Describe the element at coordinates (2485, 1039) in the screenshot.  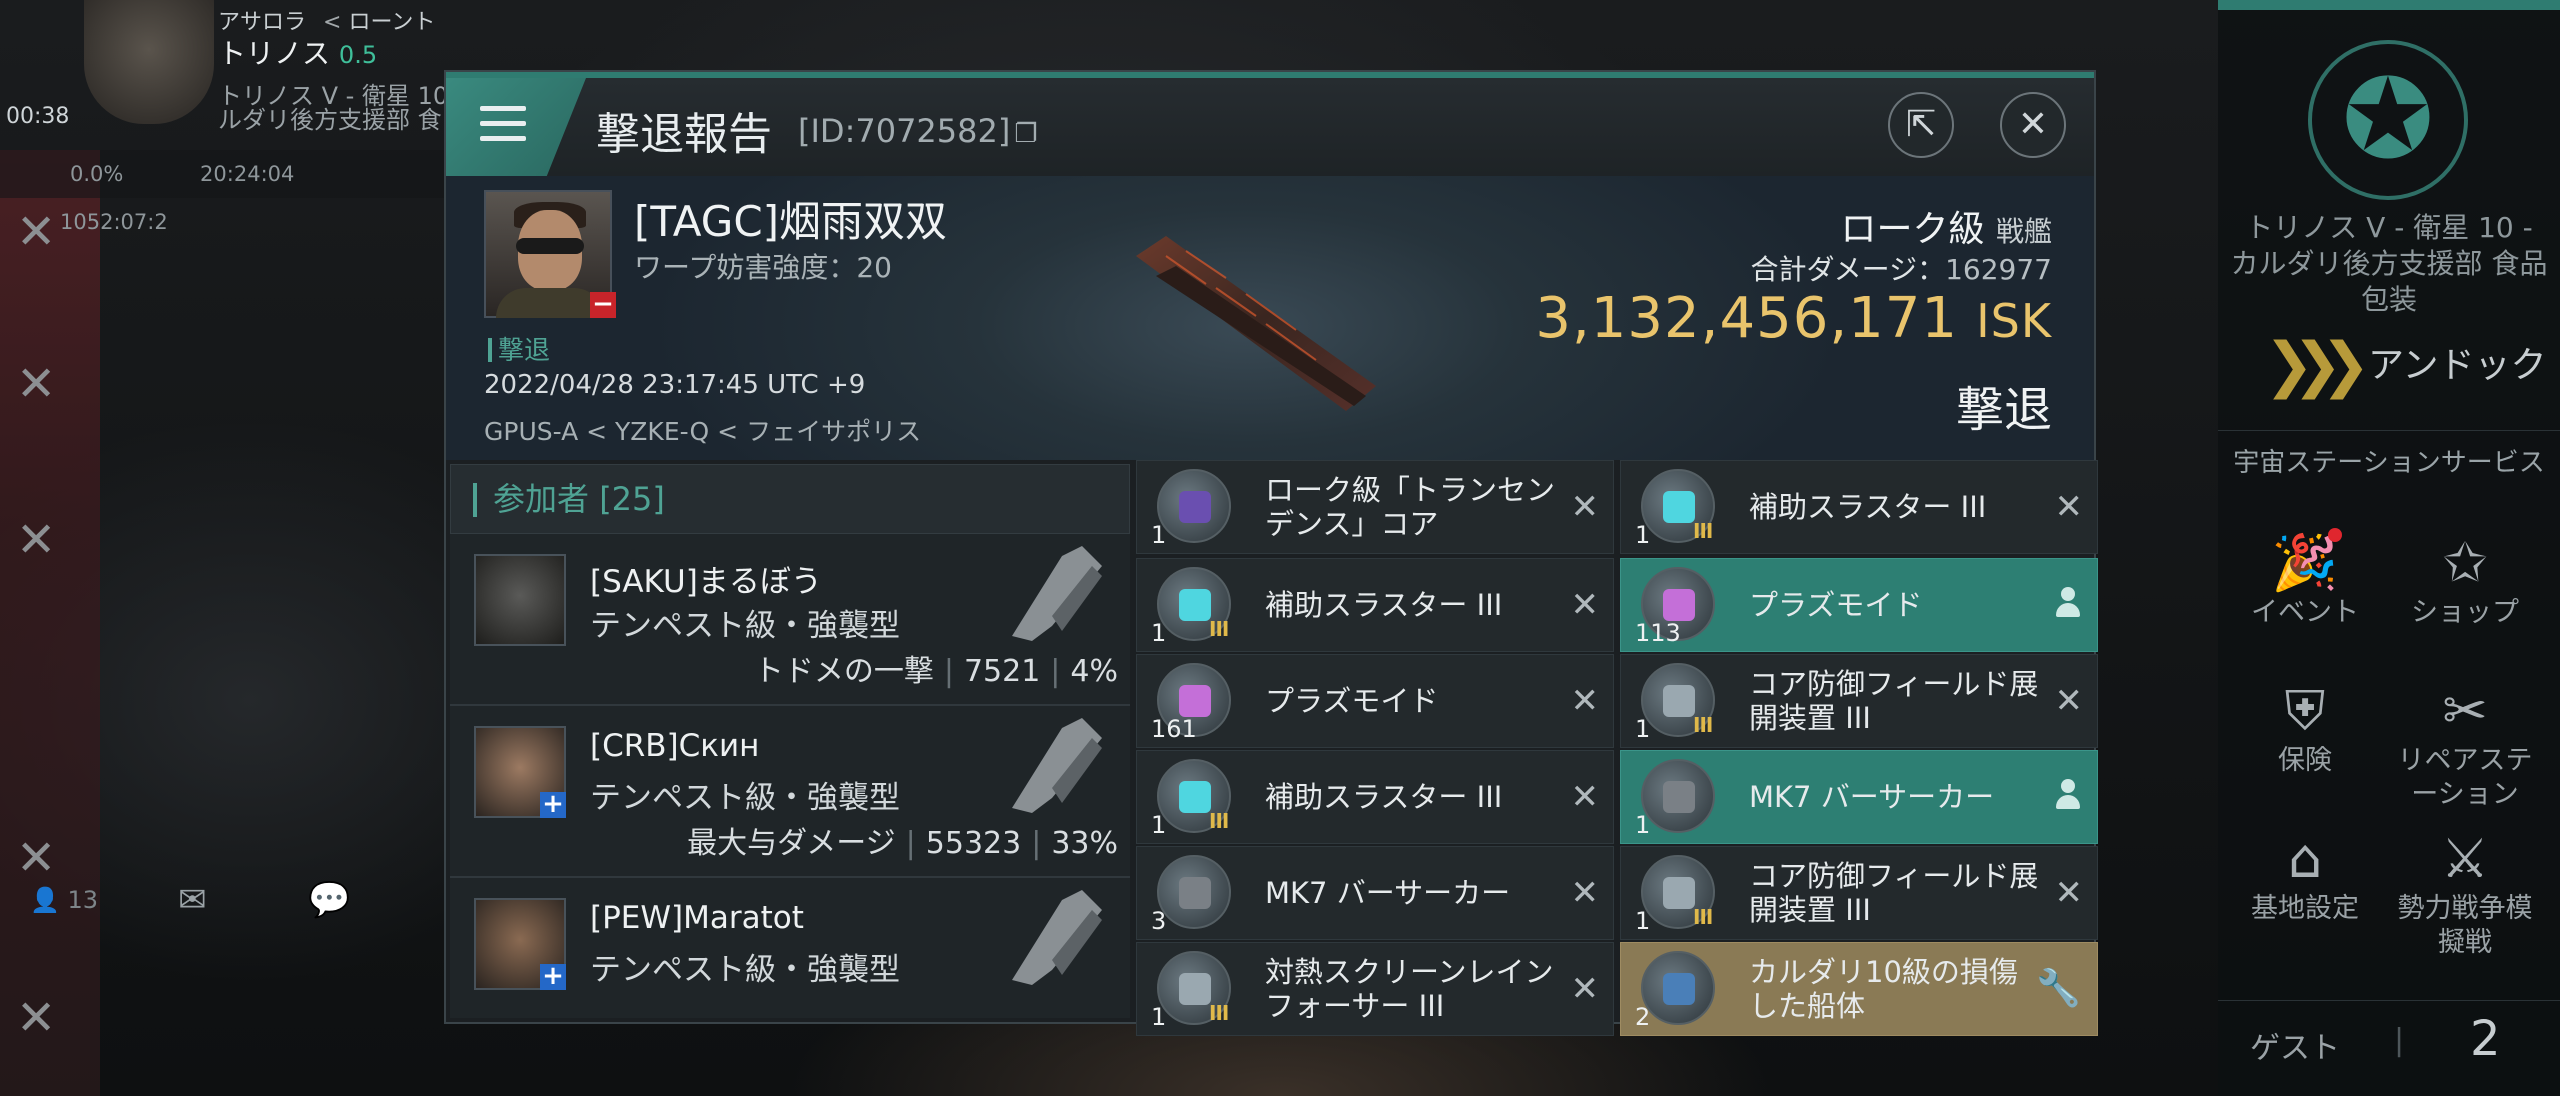
I see `guest-count: 2` at that location.